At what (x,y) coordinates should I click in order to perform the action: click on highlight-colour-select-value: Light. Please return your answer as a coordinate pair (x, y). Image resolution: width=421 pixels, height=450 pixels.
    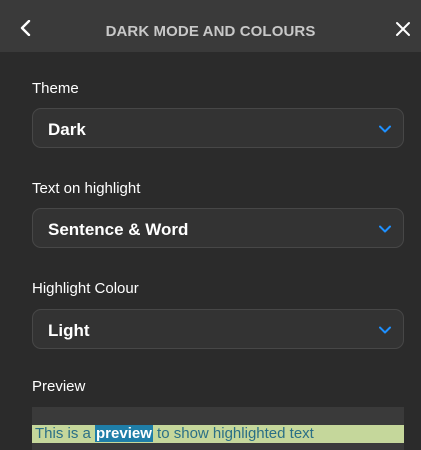
    Looking at the image, I should click on (69, 330).